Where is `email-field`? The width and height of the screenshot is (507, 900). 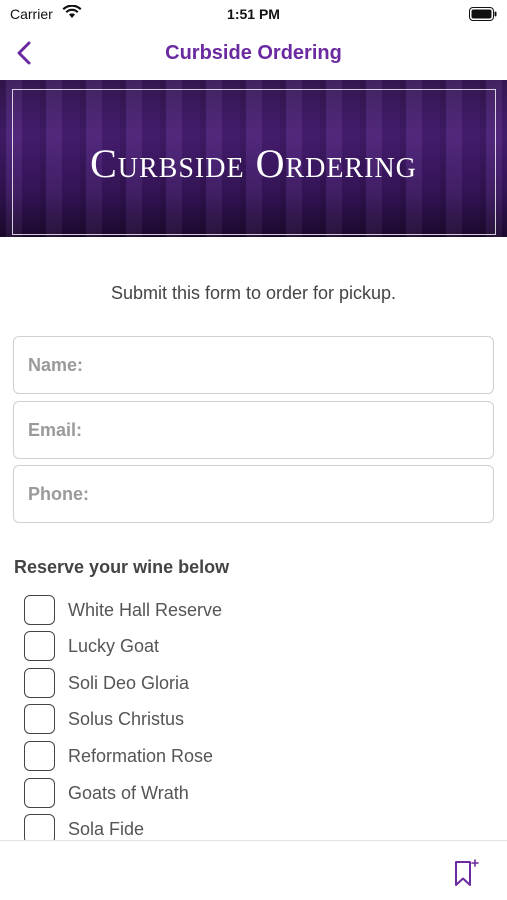
email-field is located at coordinates (253, 430).